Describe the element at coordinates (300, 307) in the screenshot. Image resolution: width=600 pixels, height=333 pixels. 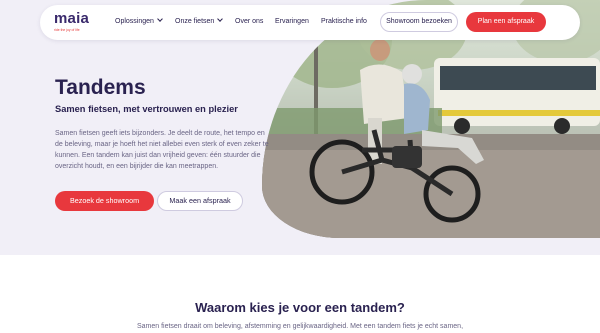
I see `section-title: Waarom kies je voor een tandem?` at that location.